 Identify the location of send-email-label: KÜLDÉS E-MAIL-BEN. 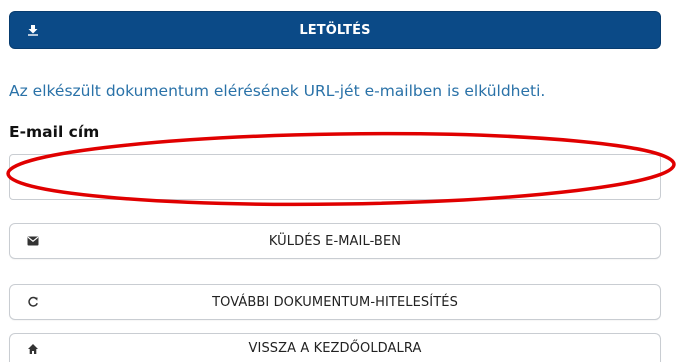
(335, 241).